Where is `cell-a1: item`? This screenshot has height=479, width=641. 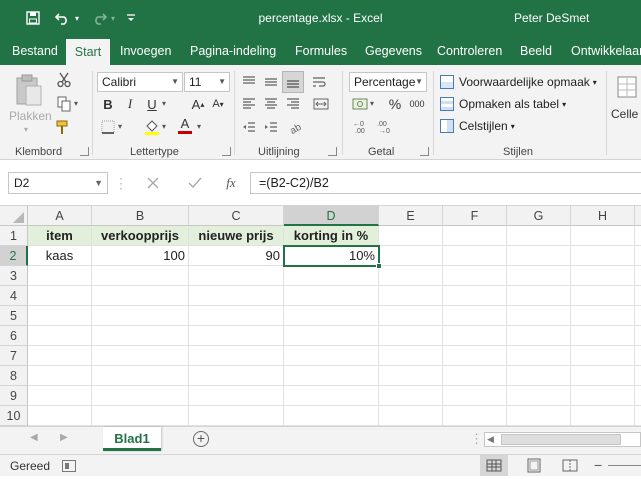 cell-a1: item is located at coordinates (60, 236).